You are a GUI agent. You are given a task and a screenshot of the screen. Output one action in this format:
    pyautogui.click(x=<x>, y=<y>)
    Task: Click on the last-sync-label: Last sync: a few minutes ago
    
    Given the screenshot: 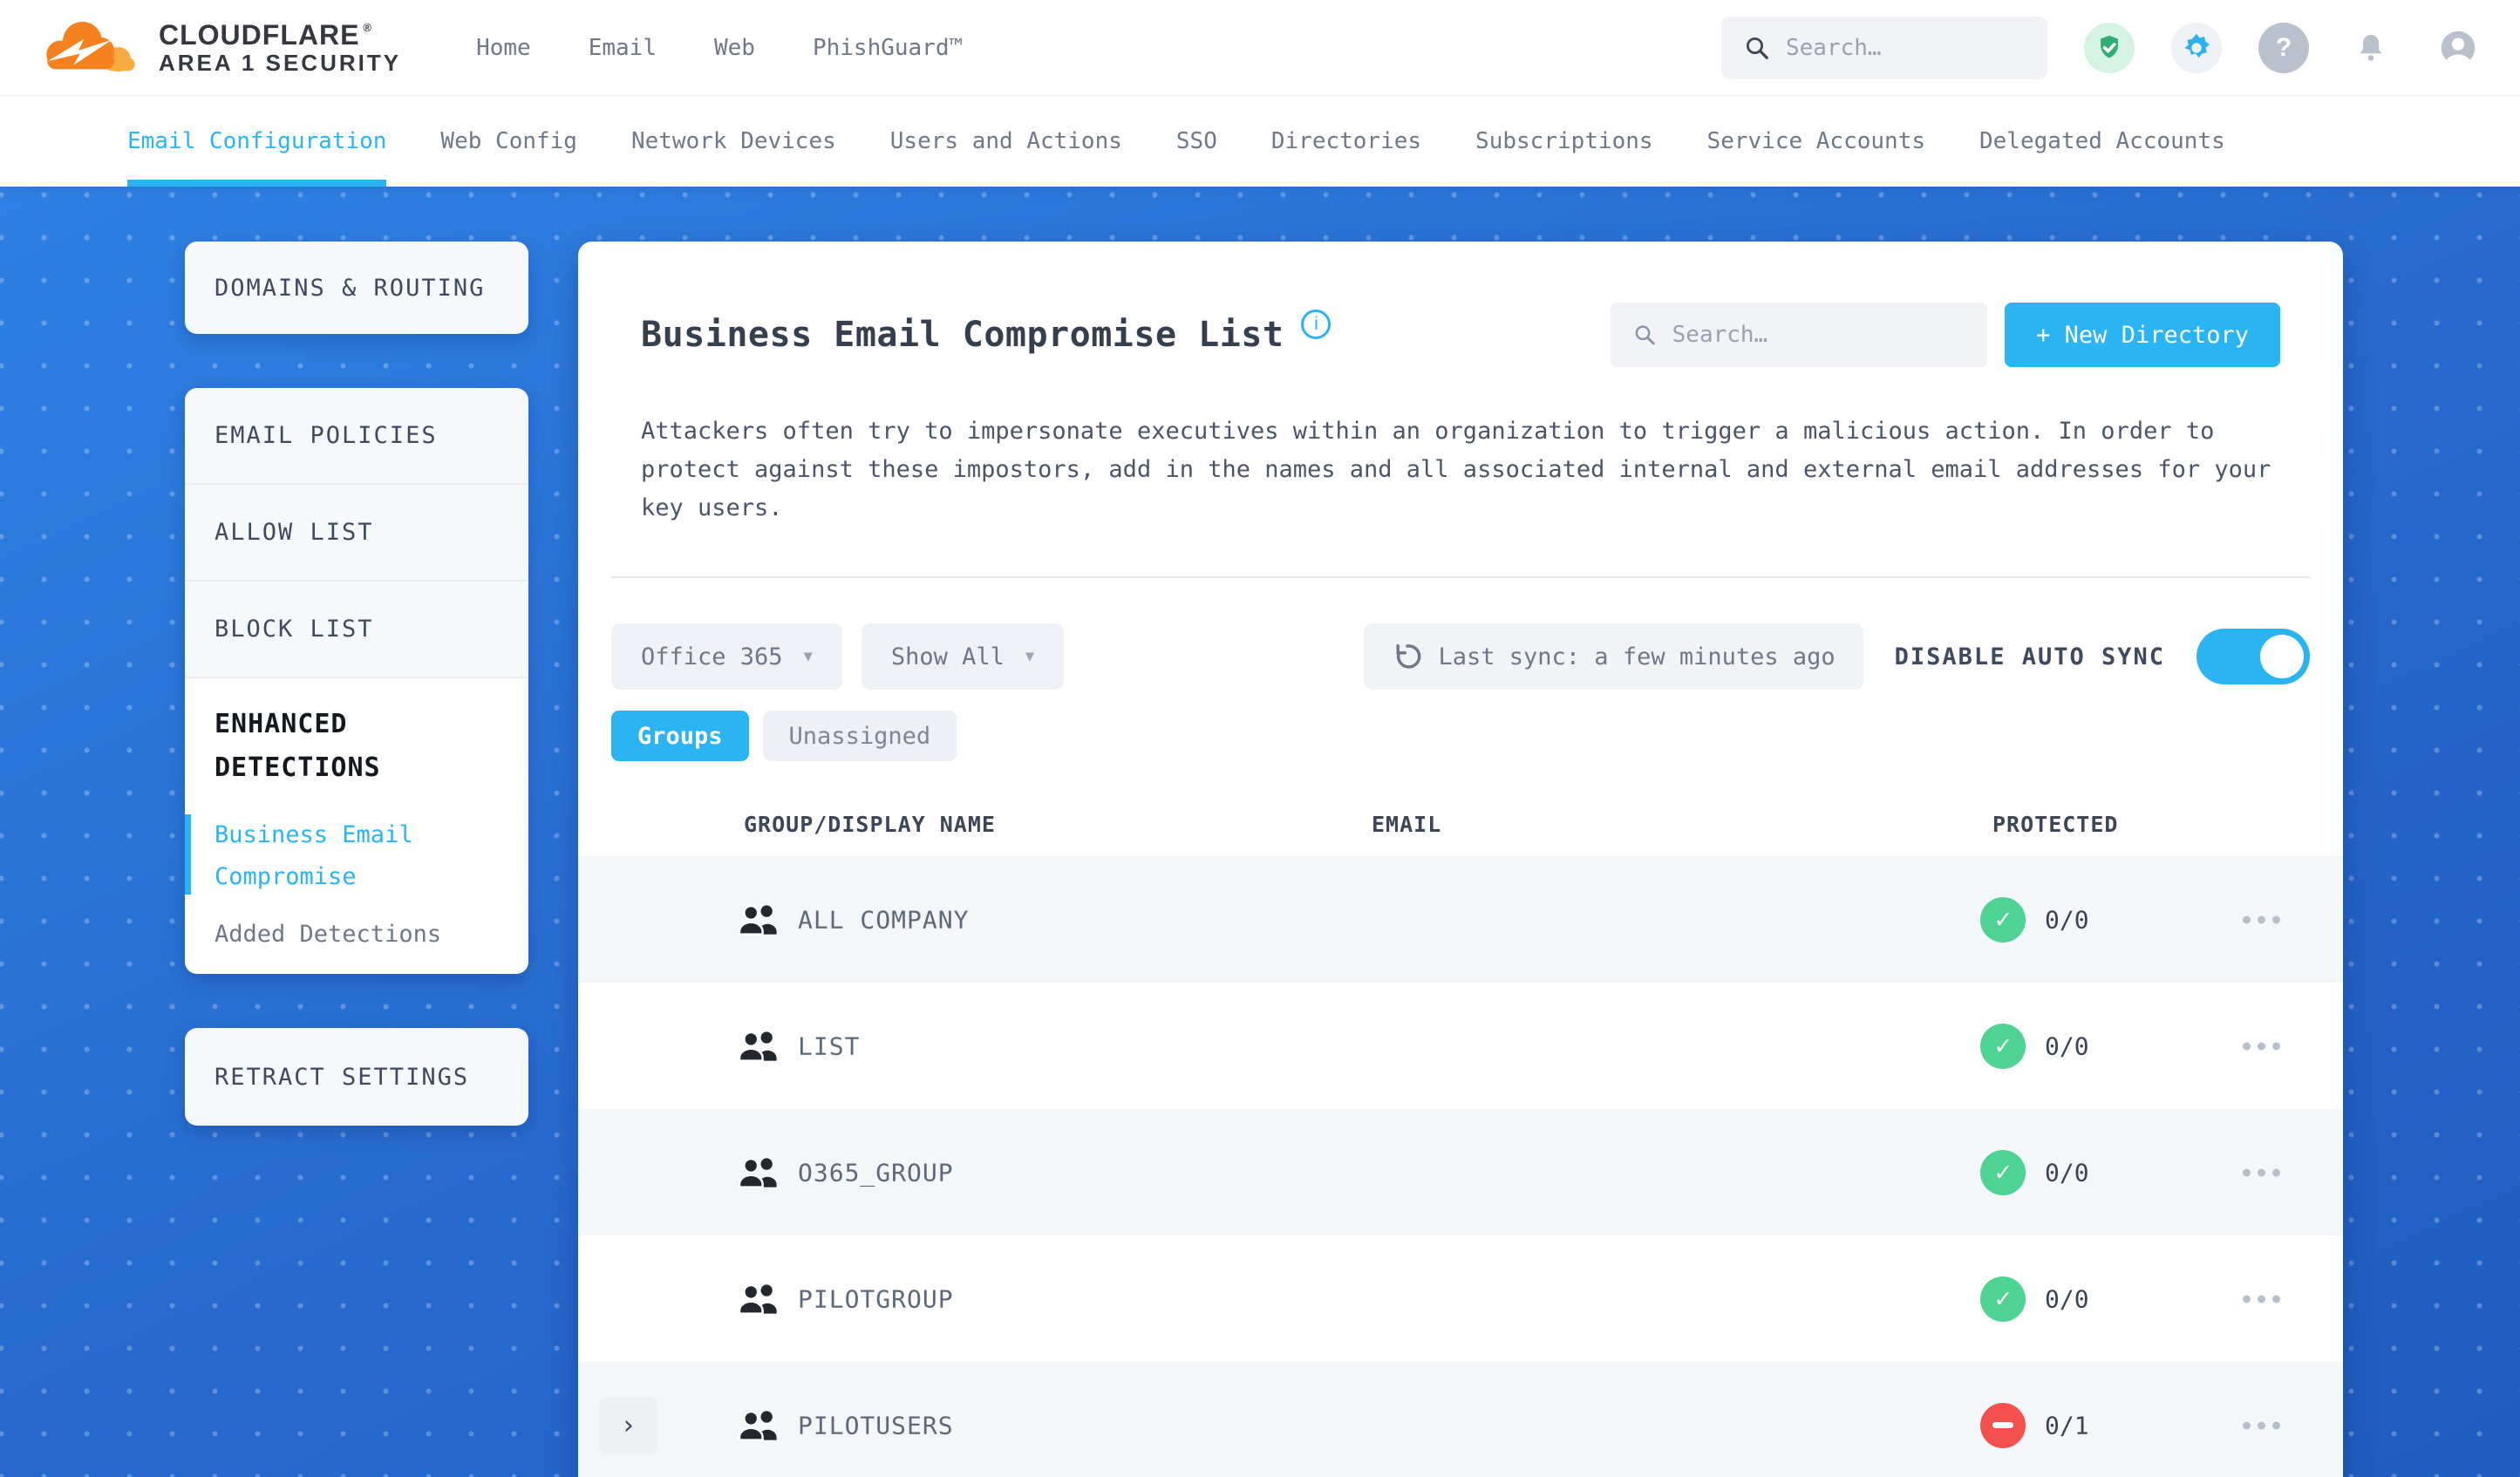 What is the action you would take?
    pyautogui.click(x=1637, y=656)
    